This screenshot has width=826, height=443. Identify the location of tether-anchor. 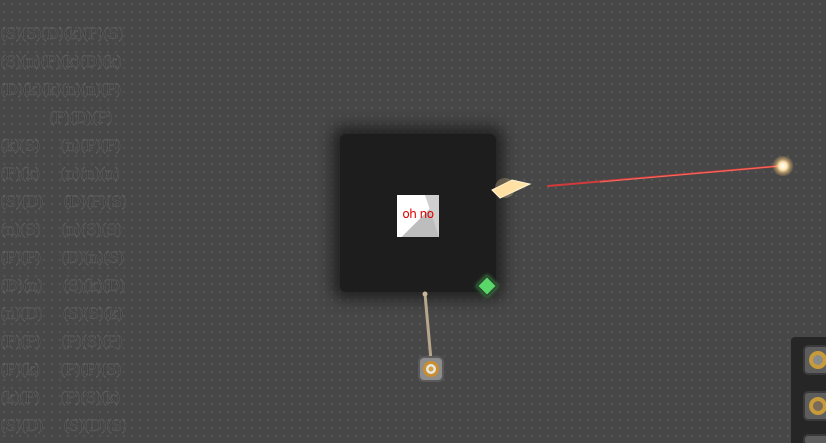
(425, 294).